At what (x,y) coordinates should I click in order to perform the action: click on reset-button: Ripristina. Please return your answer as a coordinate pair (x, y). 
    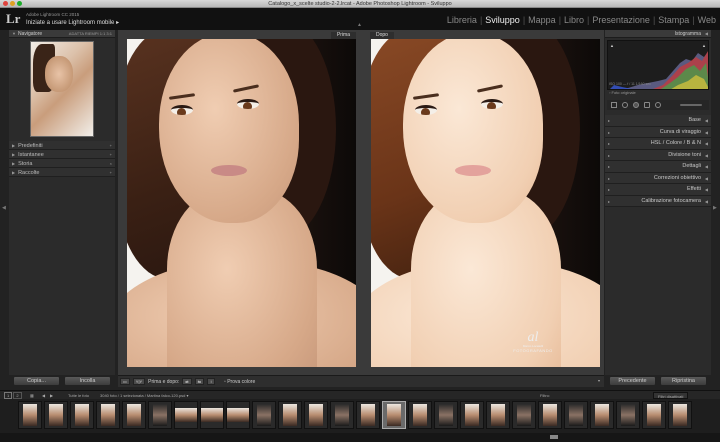
    Looking at the image, I should click on (683, 381).